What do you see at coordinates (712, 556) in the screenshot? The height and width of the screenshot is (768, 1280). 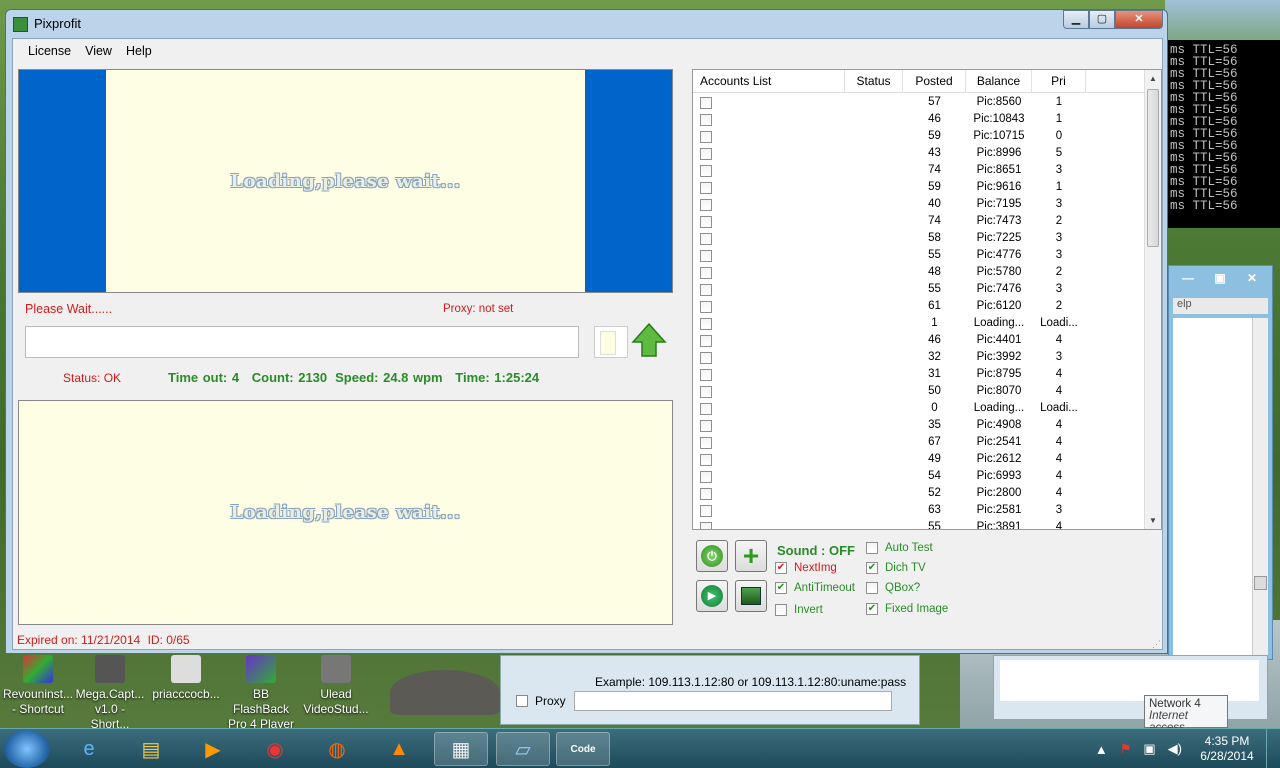 I see `power-button: ⏻` at bounding box center [712, 556].